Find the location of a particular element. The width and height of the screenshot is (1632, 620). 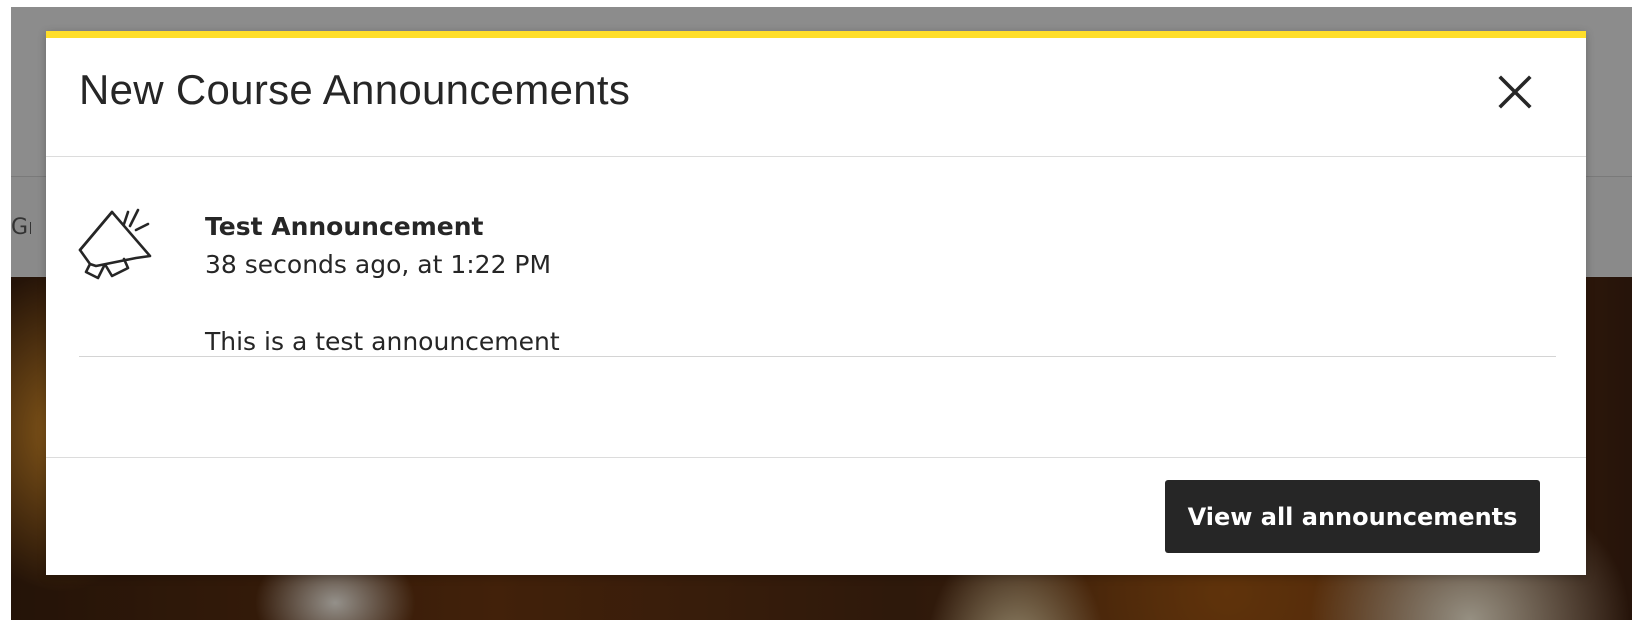

modal-title: New Course Announcements is located at coordinates (355, 89).